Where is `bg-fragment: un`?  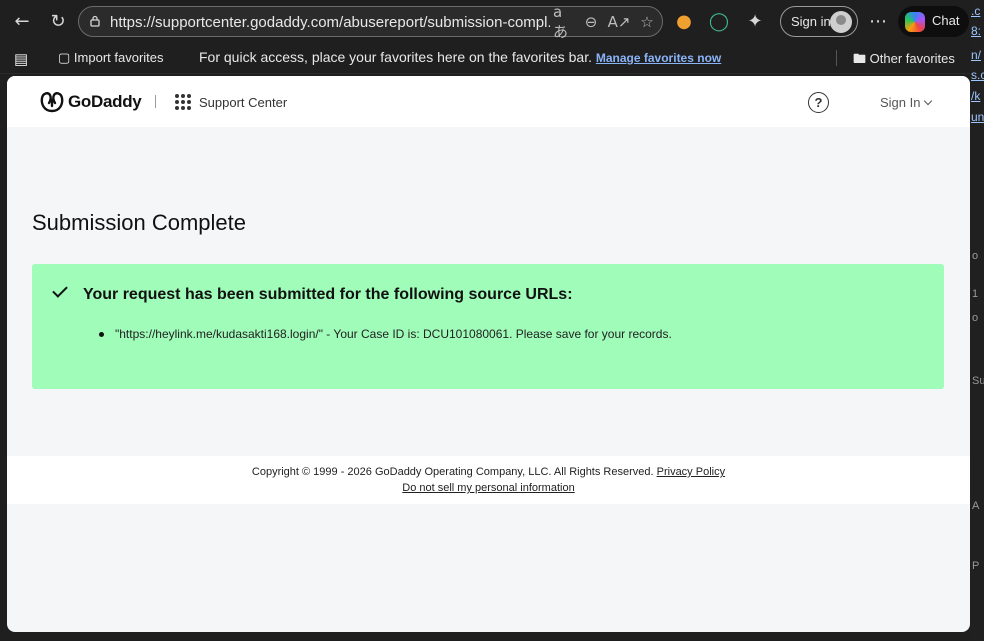
bg-fragment: un is located at coordinates (977, 117).